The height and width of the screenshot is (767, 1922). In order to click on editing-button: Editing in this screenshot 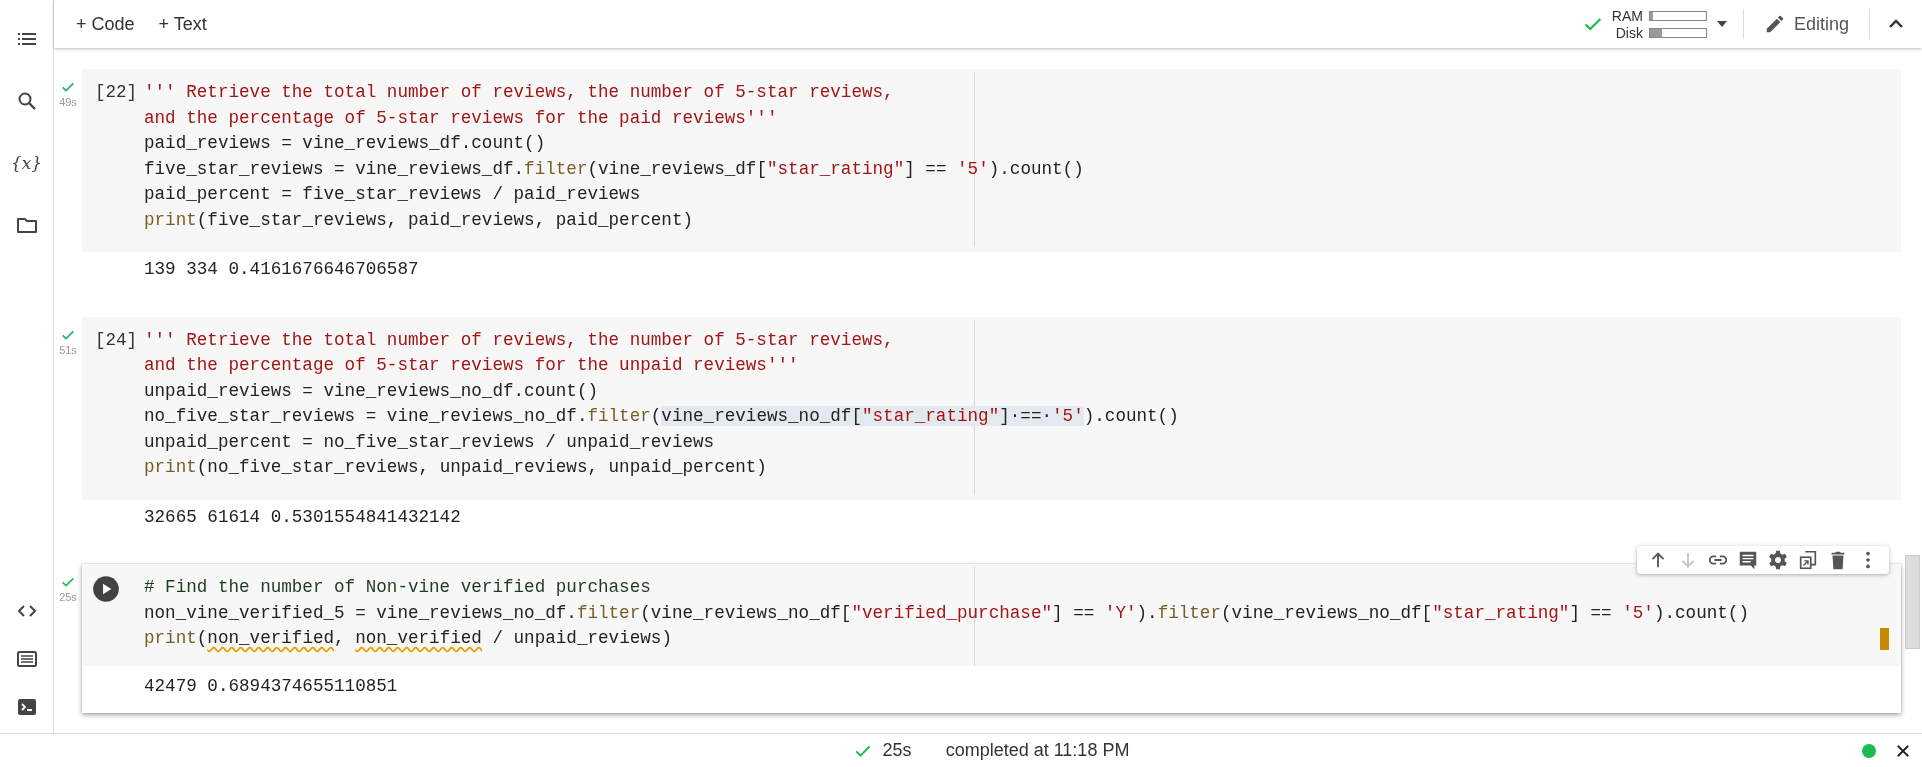, I will do `click(1806, 24)`.